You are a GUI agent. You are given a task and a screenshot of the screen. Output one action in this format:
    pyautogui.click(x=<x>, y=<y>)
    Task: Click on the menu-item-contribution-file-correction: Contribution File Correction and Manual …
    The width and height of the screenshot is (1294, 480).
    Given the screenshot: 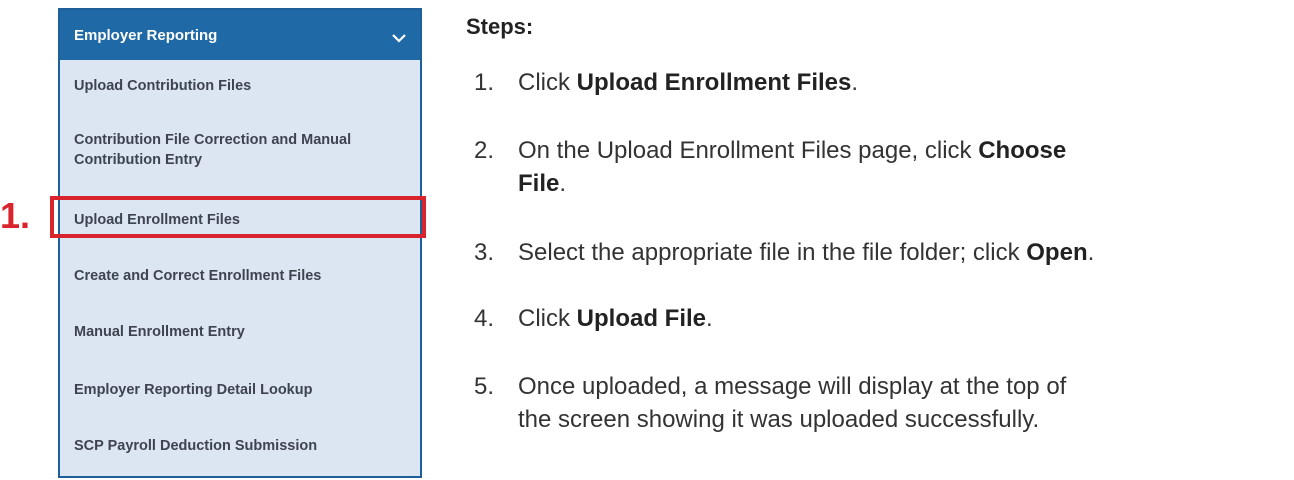 What is the action you would take?
    pyautogui.click(x=240, y=150)
    